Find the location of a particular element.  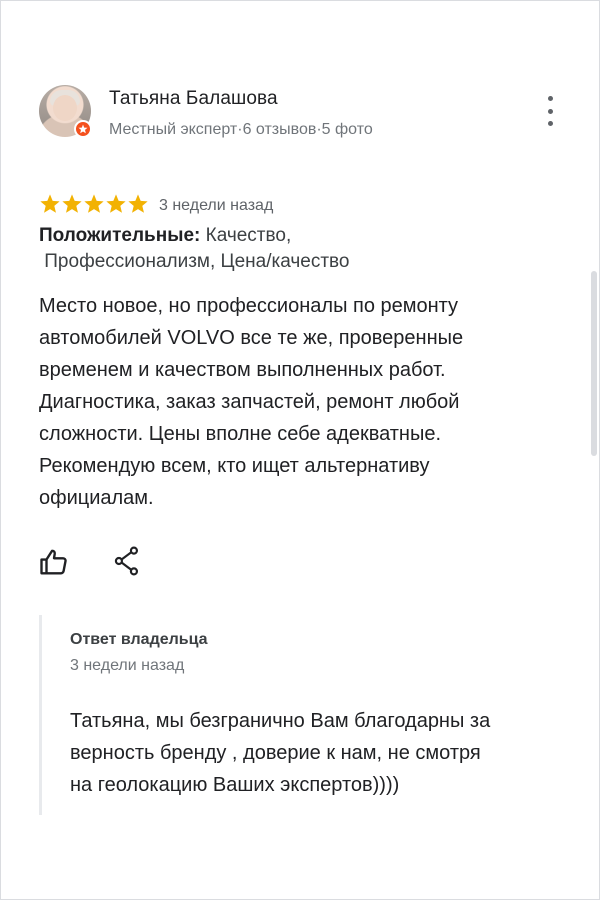

local-guide-badge-icon is located at coordinates (83, 129).